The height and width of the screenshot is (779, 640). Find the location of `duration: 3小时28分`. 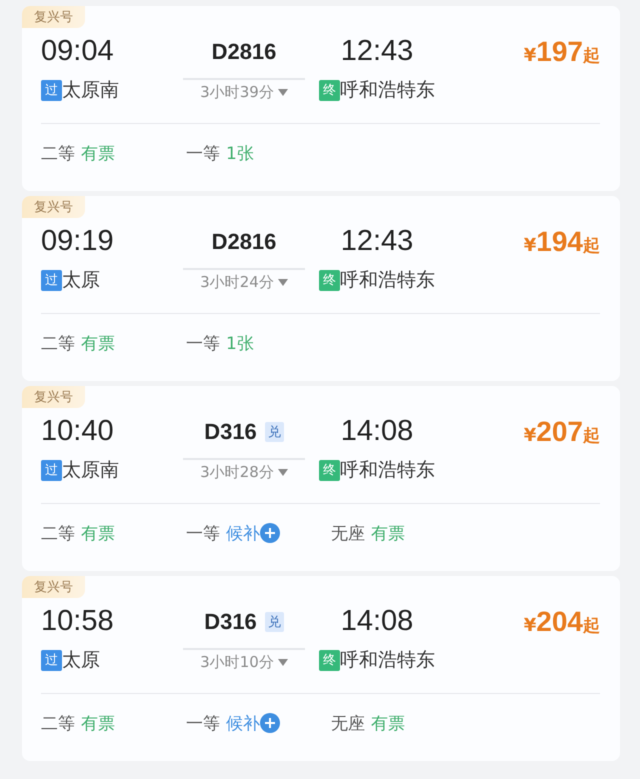

duration: 3小时28分 is located at coordinates (237, 472).